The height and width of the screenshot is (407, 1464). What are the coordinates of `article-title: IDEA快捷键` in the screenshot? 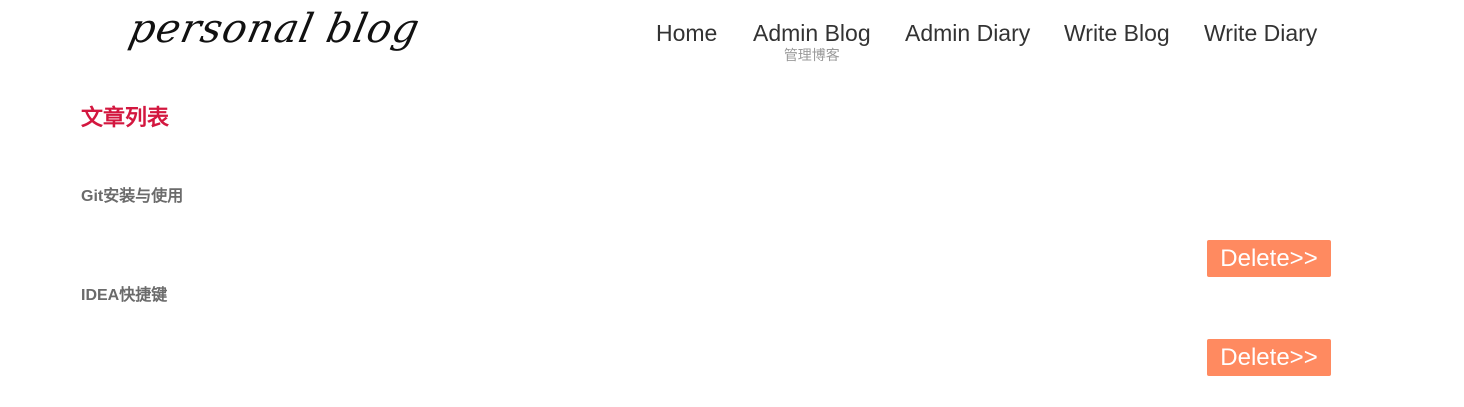 It's located at (124, 293).